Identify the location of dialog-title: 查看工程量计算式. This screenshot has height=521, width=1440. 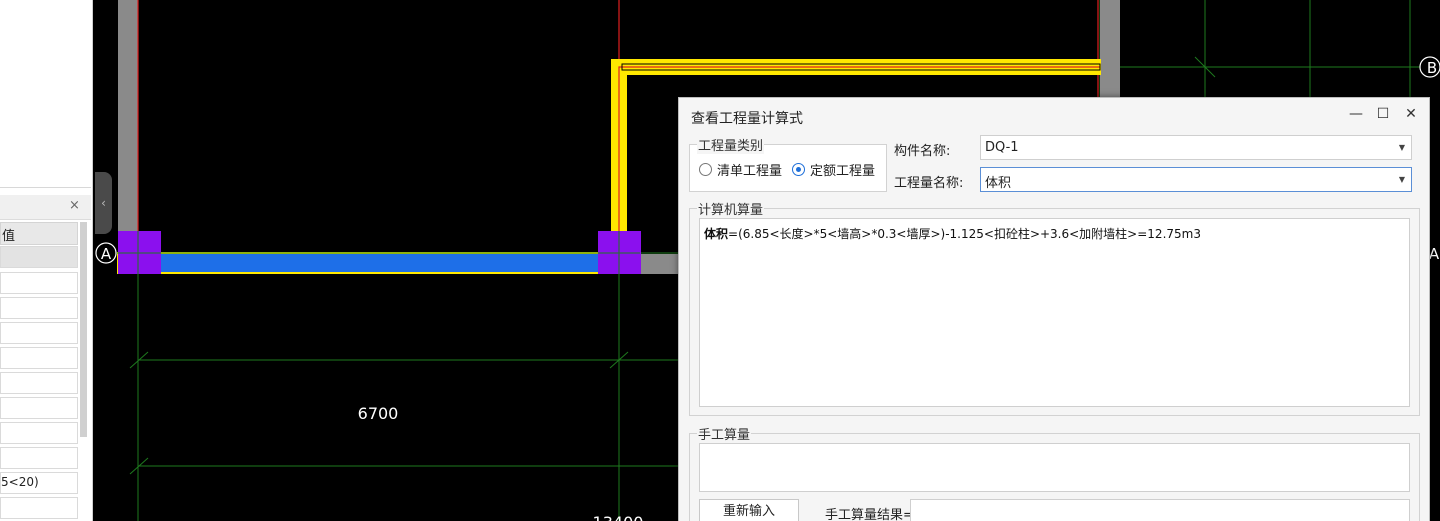
(747, 119).